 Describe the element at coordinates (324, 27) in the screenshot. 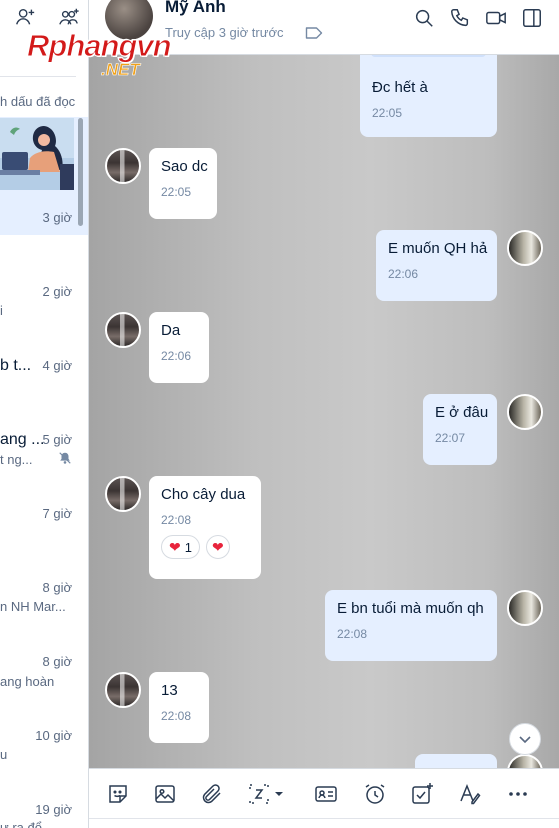

I see `chat-header: Mỹ Anh Truy cập 3 giờ trước` at that location.